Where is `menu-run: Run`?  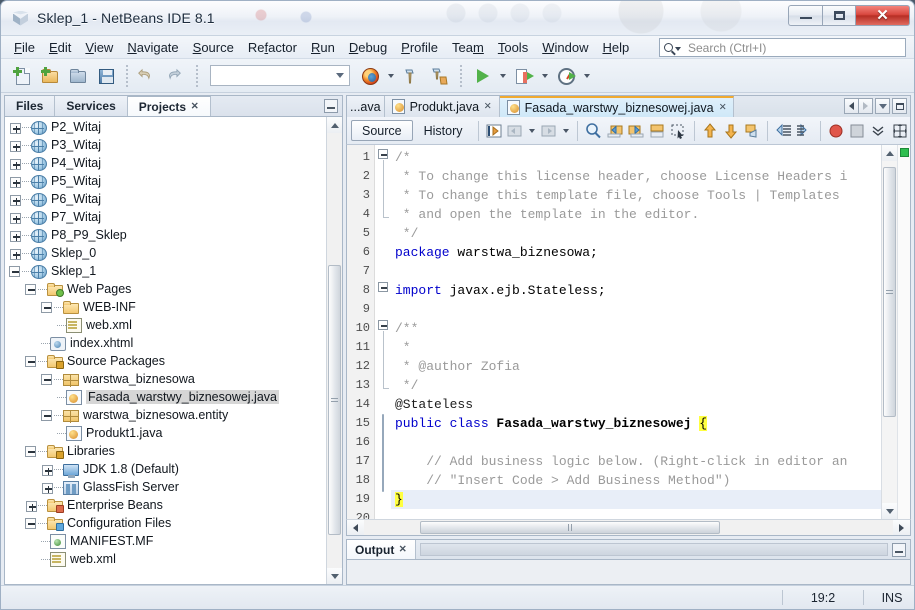
menu-run: Run is located at coordinates (323, 47).